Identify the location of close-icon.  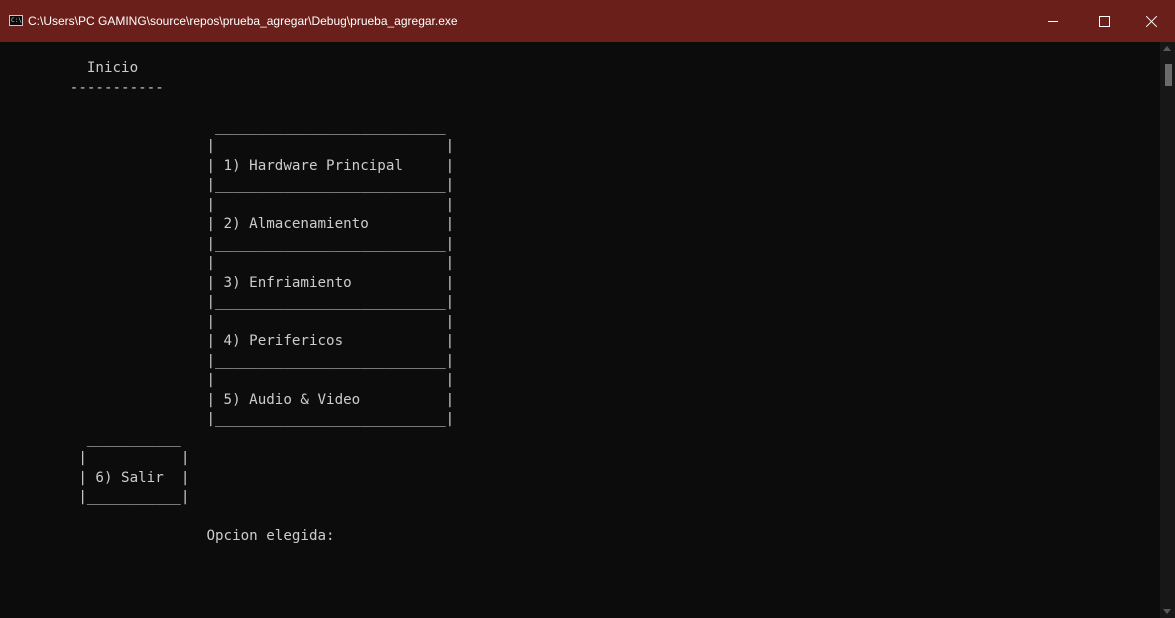
(1152, 21).